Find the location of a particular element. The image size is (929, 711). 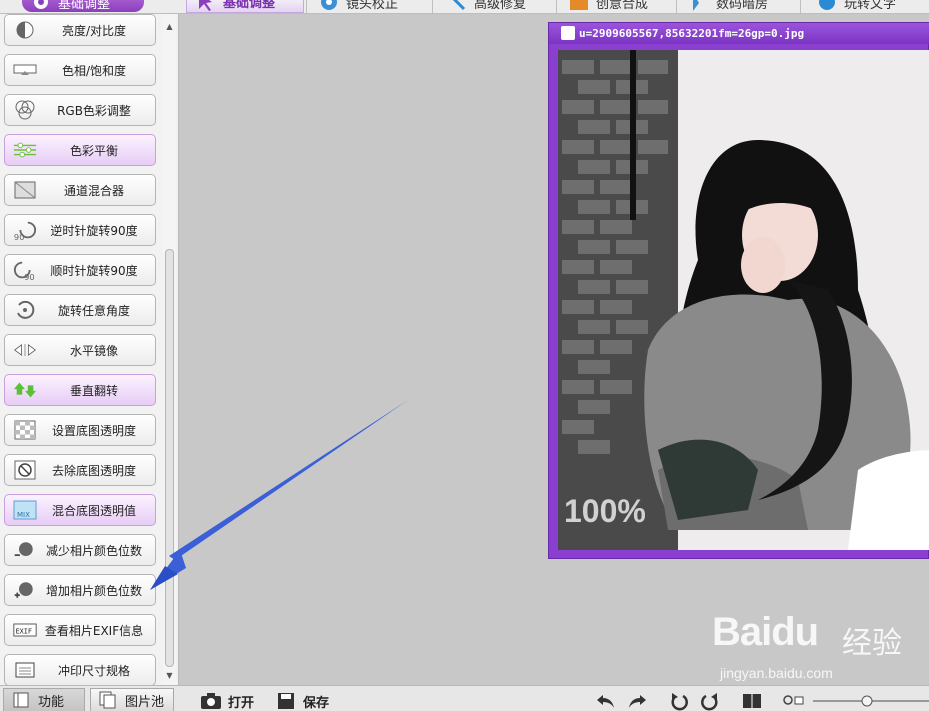

transparency-icon is located at coordinates (25, 430).